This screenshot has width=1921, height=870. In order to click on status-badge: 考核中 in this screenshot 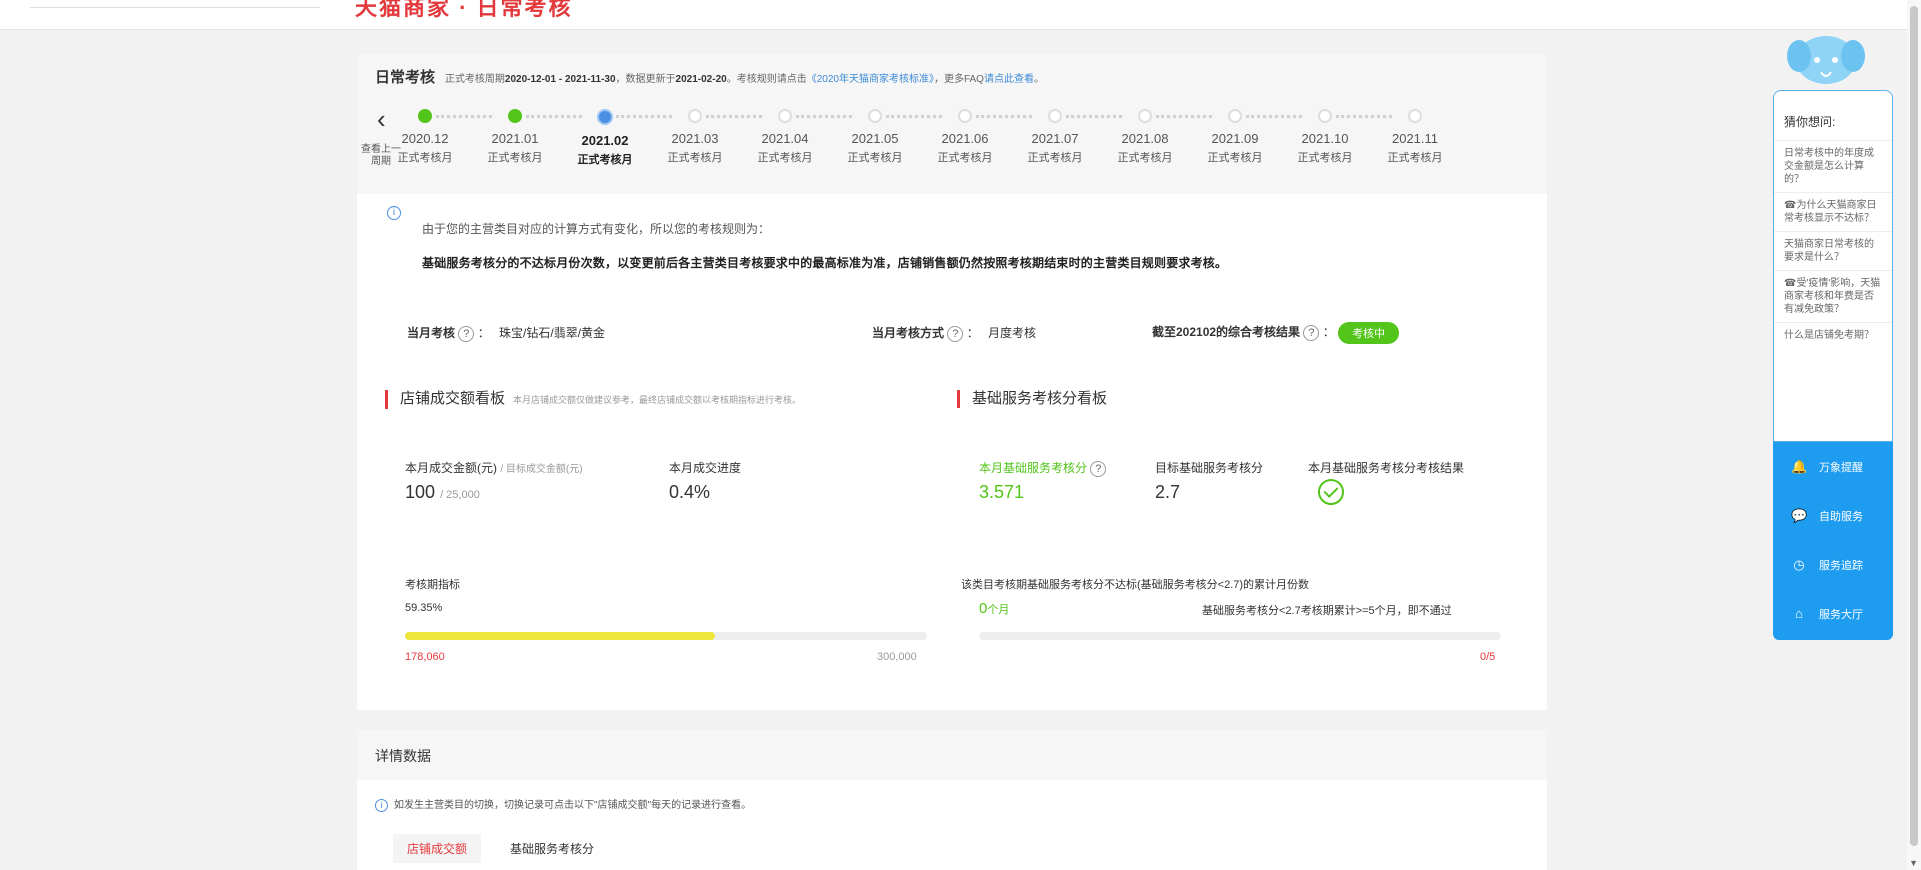, I will do `click(1369, 333)`.